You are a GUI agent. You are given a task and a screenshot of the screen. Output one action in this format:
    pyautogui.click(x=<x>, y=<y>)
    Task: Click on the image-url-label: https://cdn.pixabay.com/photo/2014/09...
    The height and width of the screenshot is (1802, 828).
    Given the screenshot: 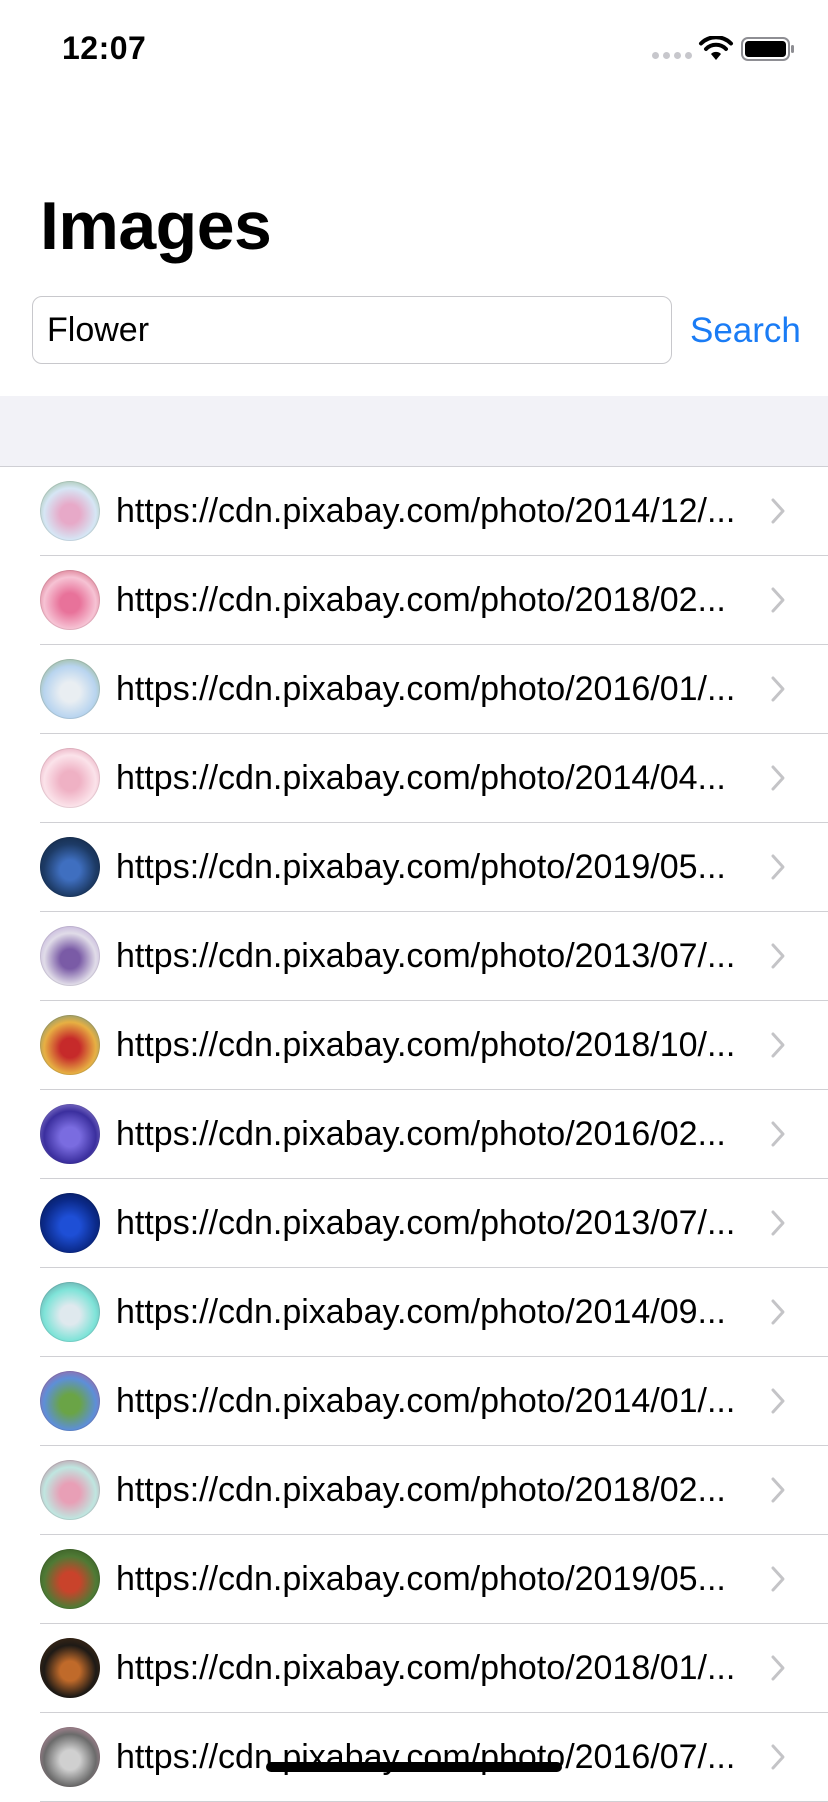 What is the action you would take?
    pyautogui.click(x=421, y=1312)
    